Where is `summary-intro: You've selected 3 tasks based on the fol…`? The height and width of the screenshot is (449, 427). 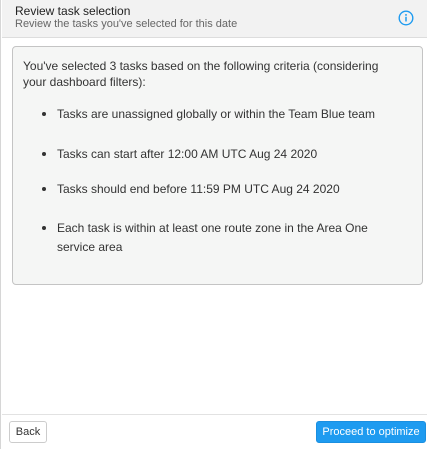
summary-intro: You've selected 3 tasks based on the fol… is located at coordinates (201, 74).